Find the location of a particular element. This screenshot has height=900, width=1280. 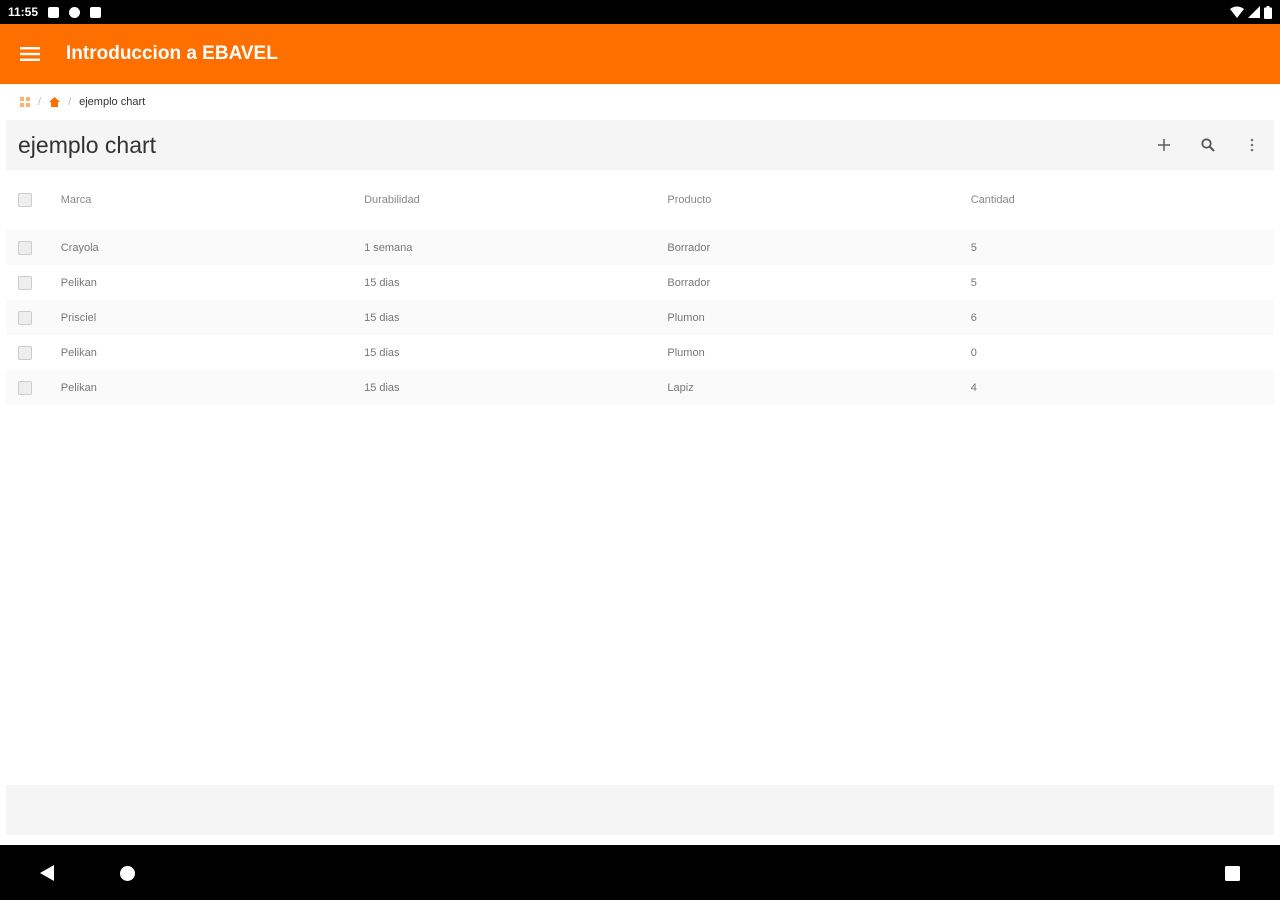

column-header-producto: Producto is located at coordinates (818, 200).